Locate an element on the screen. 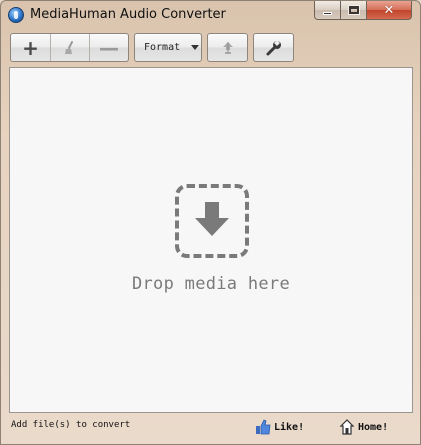 The width and height of the screenshot is (421, 445). settings-button-group is located at coordinates (273, 47).